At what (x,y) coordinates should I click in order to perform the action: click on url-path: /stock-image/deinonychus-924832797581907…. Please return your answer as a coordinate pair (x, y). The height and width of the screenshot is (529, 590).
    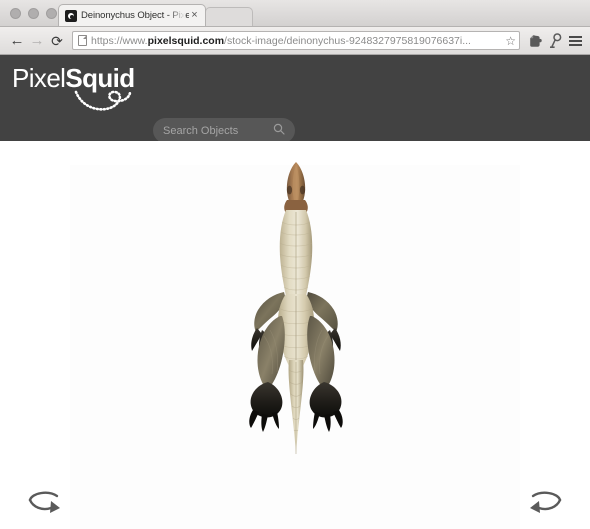
    Looking at the image, I should click on (347, 40).